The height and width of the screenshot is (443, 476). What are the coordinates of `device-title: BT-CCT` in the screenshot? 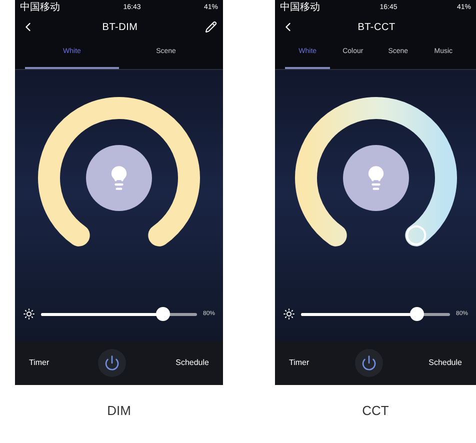 It's located at (377, 27).